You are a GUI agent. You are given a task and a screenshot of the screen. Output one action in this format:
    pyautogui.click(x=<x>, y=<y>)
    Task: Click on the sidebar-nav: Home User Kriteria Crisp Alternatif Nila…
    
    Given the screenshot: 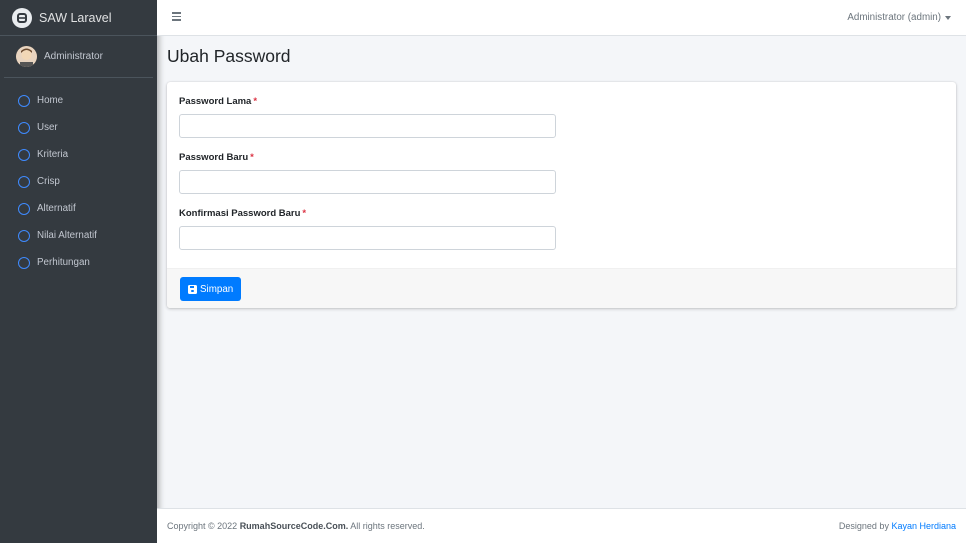 What is the action you would take?
    pyautogui.click(x=78, y=181)
    